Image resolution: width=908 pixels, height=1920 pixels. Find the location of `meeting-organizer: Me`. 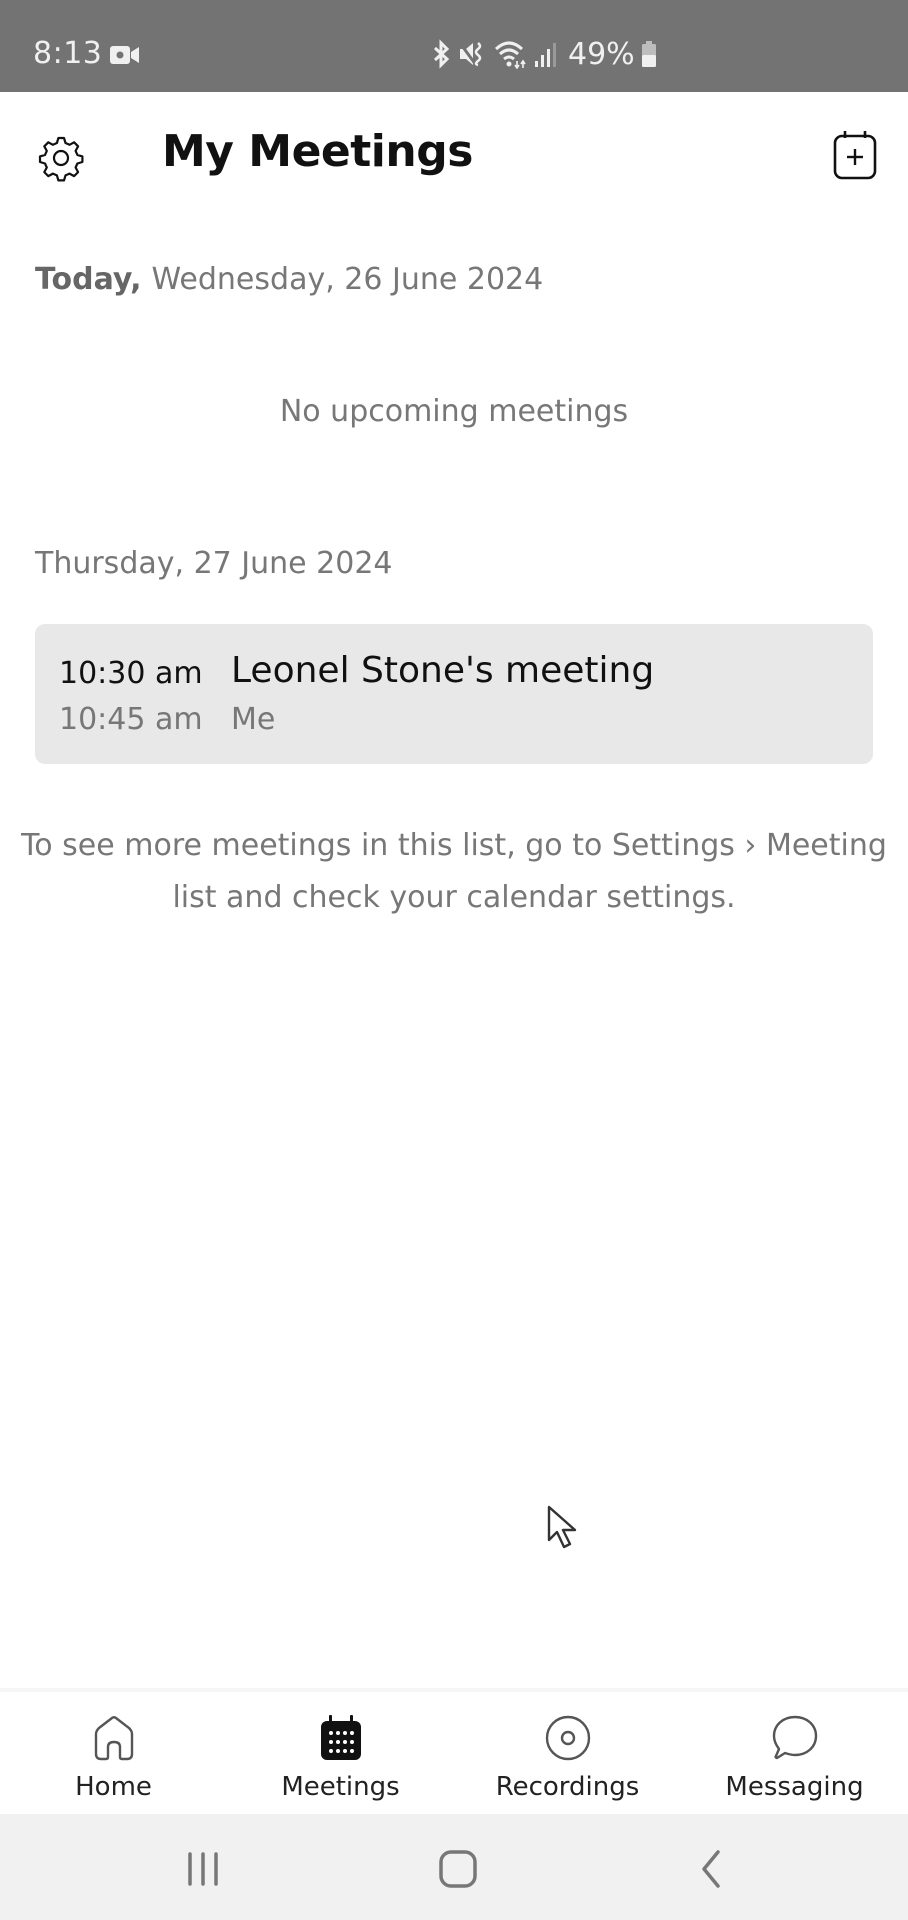

meeting-organizer: Me is located at coordinates (253, 719).